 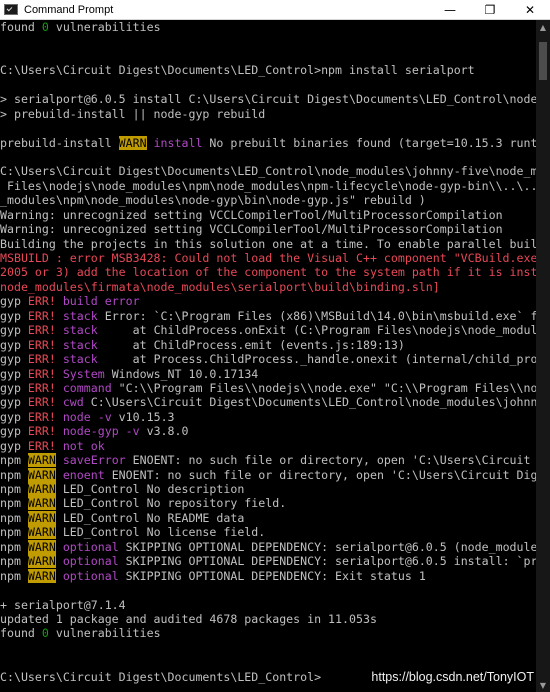 I want to click on terminal-line: npm WARN LED_Control No description, so click(x=268, y=489).